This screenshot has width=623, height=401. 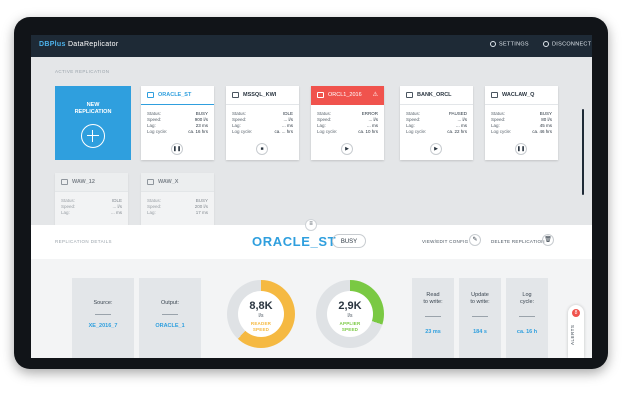 What do you see at coordinates (103, 318) in the screenshot?
I see `source-tile: Source: XE_2016_7` at bounding box center [103, 318].